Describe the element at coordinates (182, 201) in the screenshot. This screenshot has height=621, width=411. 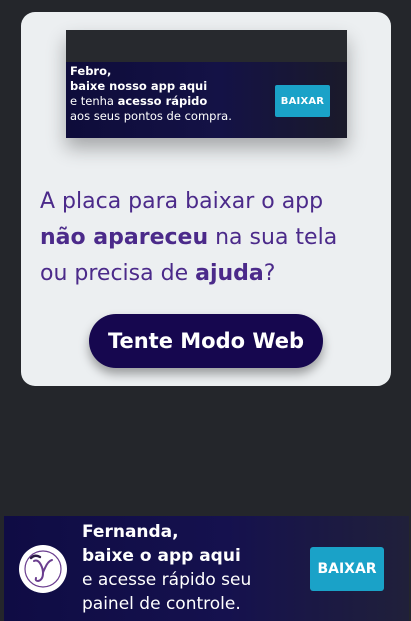
I see `message-line-1: A placa para baixar o app` at that location.